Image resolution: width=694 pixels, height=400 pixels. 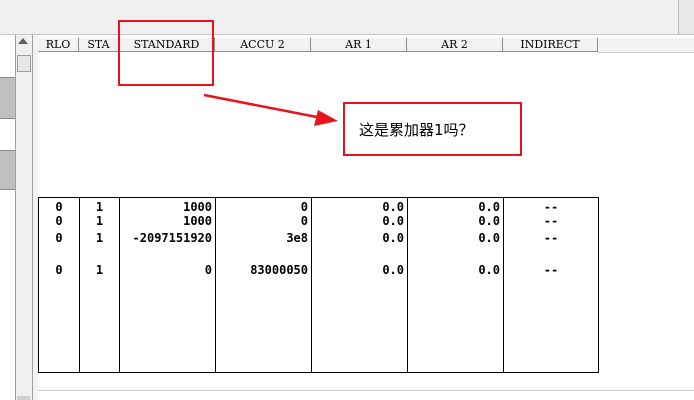 I want to click on header-indirect: INDIRECT, so click(x=550, y=45).